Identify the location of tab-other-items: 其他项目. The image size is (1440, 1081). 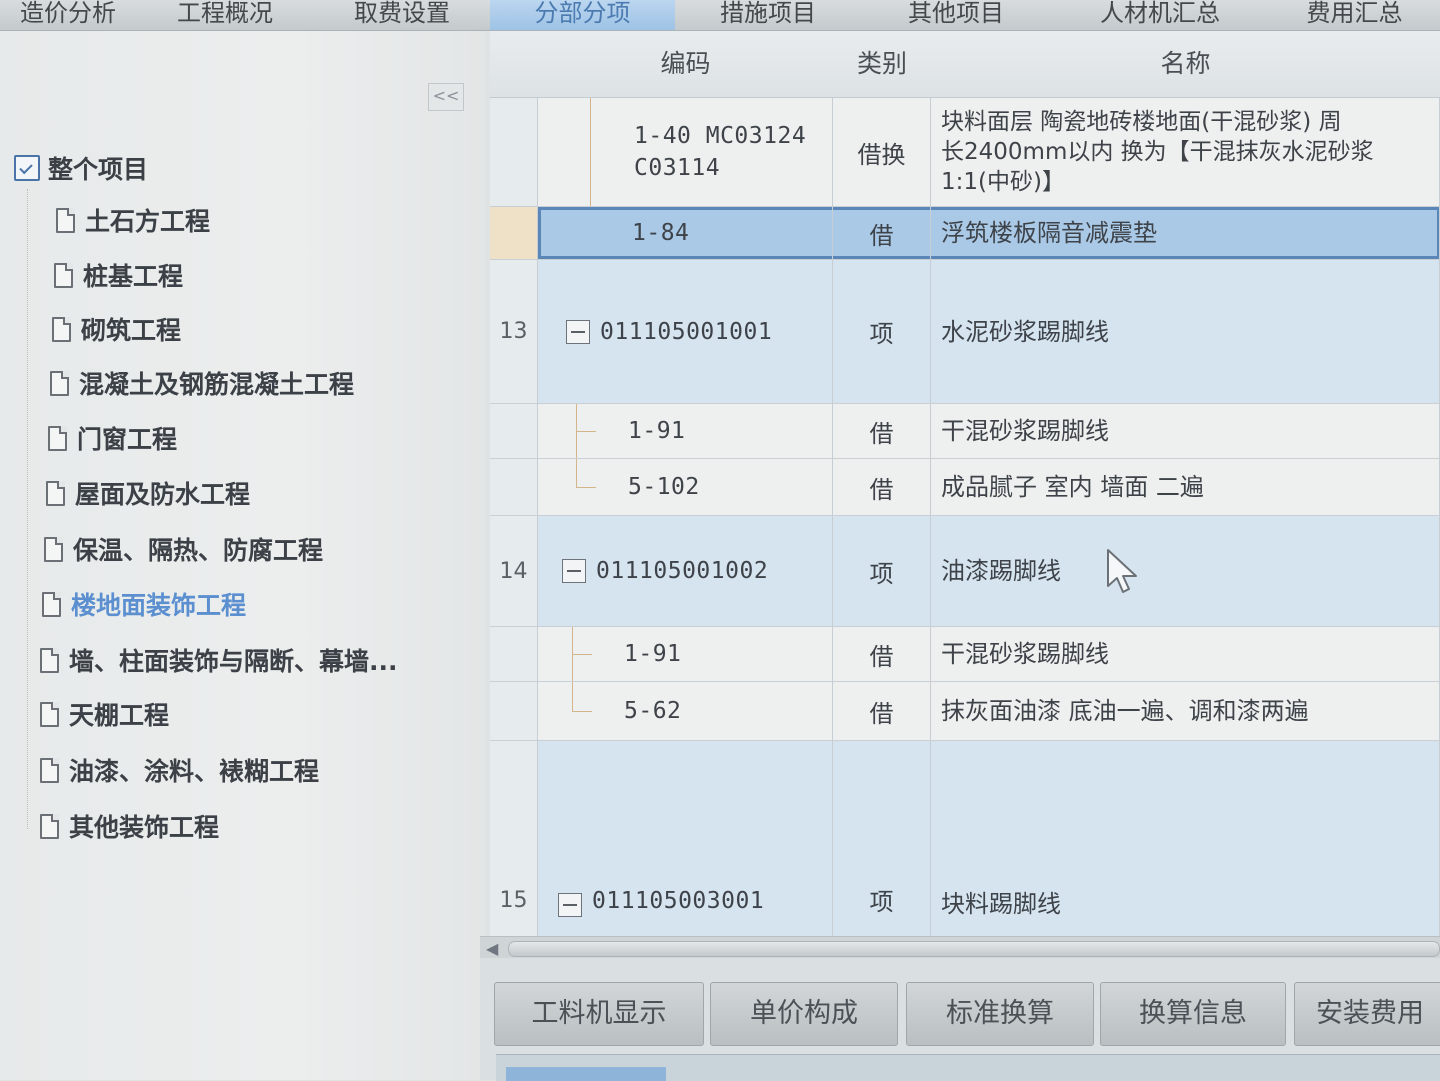
(956, 15).